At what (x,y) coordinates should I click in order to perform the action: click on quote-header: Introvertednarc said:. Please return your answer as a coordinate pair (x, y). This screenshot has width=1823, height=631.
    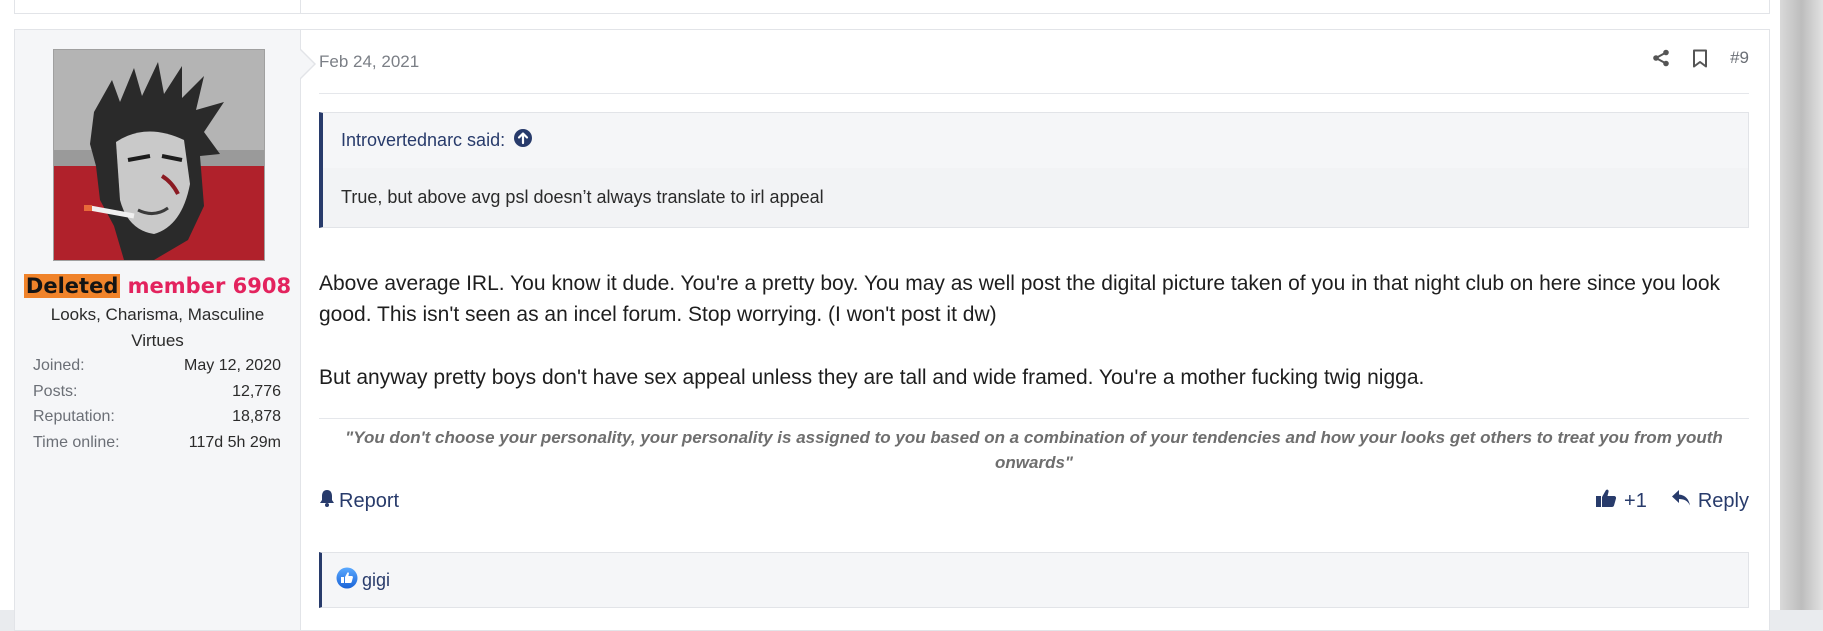
    Looking at the image, I should click on (437, 140).